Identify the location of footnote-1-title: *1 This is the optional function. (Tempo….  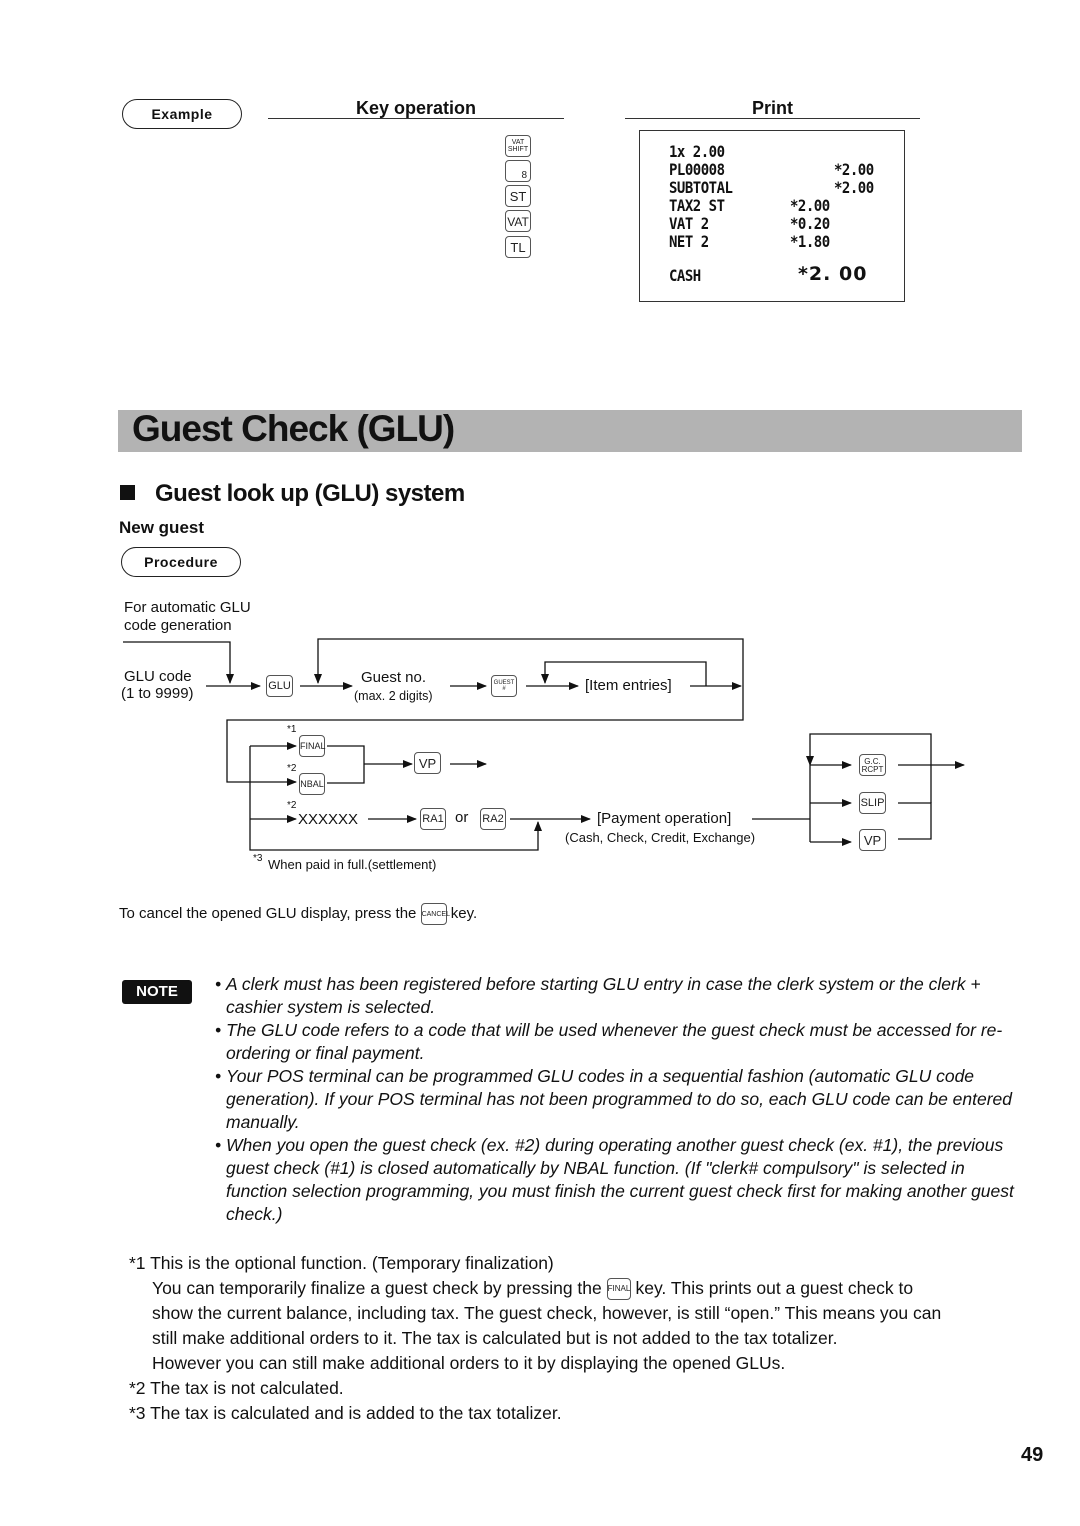
(341, 1263).